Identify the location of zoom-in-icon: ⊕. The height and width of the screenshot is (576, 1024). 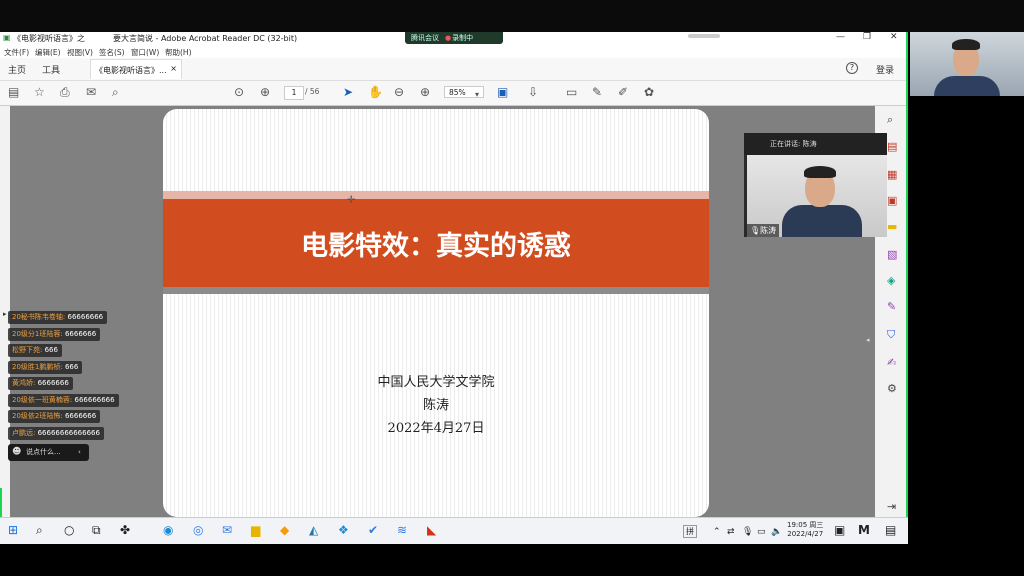
(425, 92).